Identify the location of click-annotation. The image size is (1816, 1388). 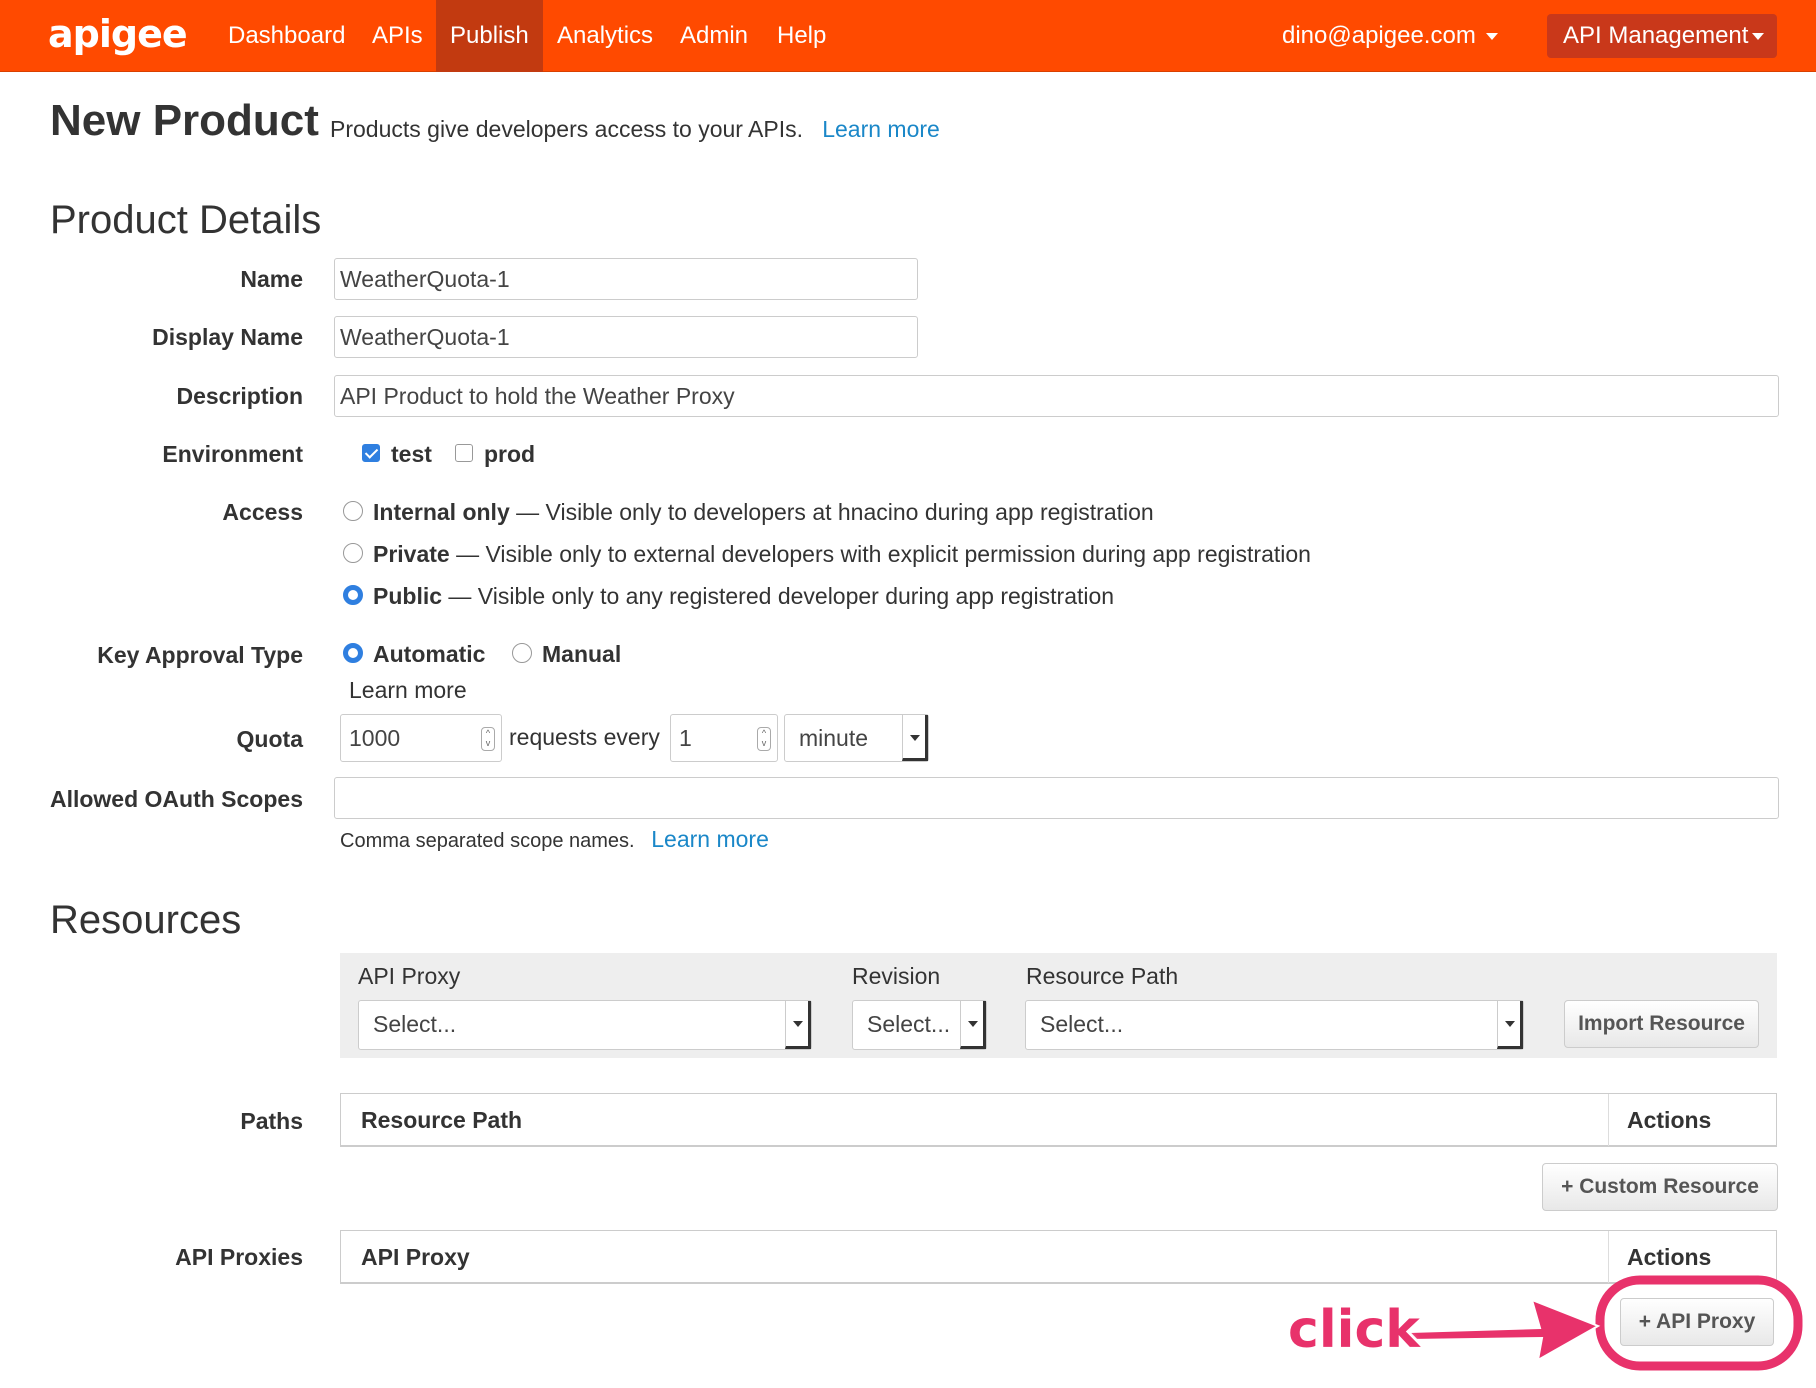
(1606, 1323).